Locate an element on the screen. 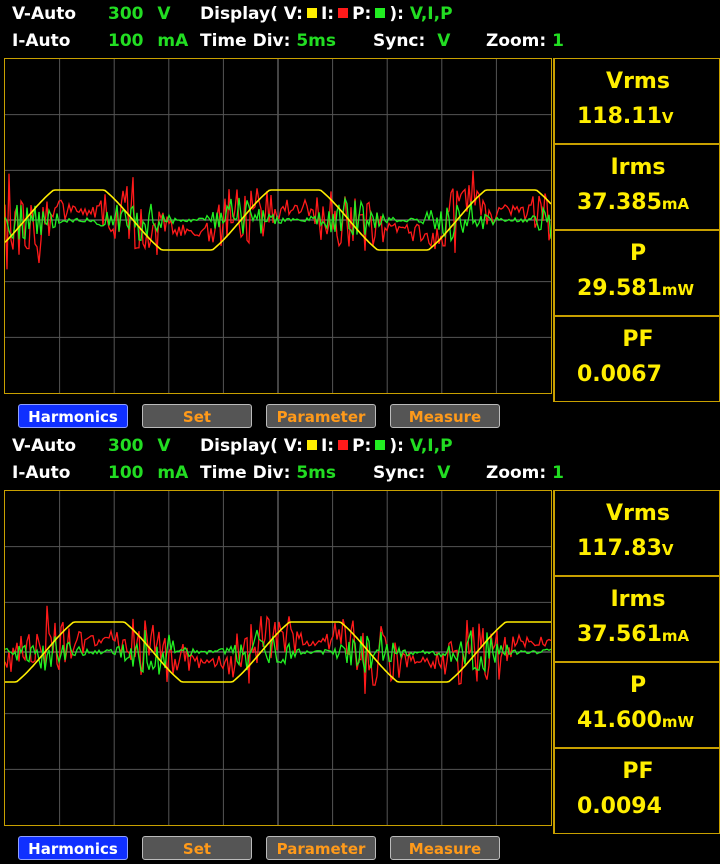 This screenshot has width=720, height=864. meter-vrms-value-wrap: 117.83V is located at coordinates (625, 548).